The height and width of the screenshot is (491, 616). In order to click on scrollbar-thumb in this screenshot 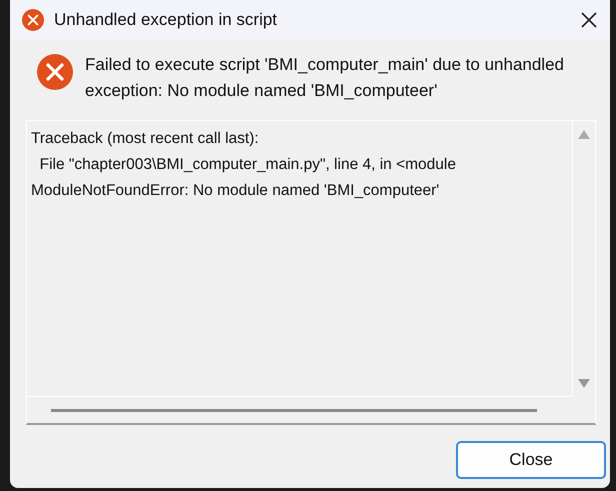, I will do `click(294, 410)`.